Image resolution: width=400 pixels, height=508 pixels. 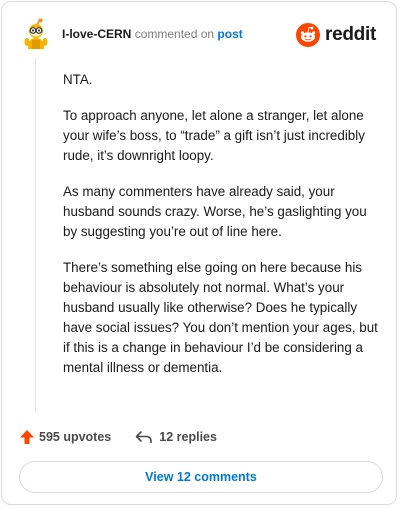 I want to click on comment-header: I-love-CERN commented on post reddit, so click(x=201, y=34).